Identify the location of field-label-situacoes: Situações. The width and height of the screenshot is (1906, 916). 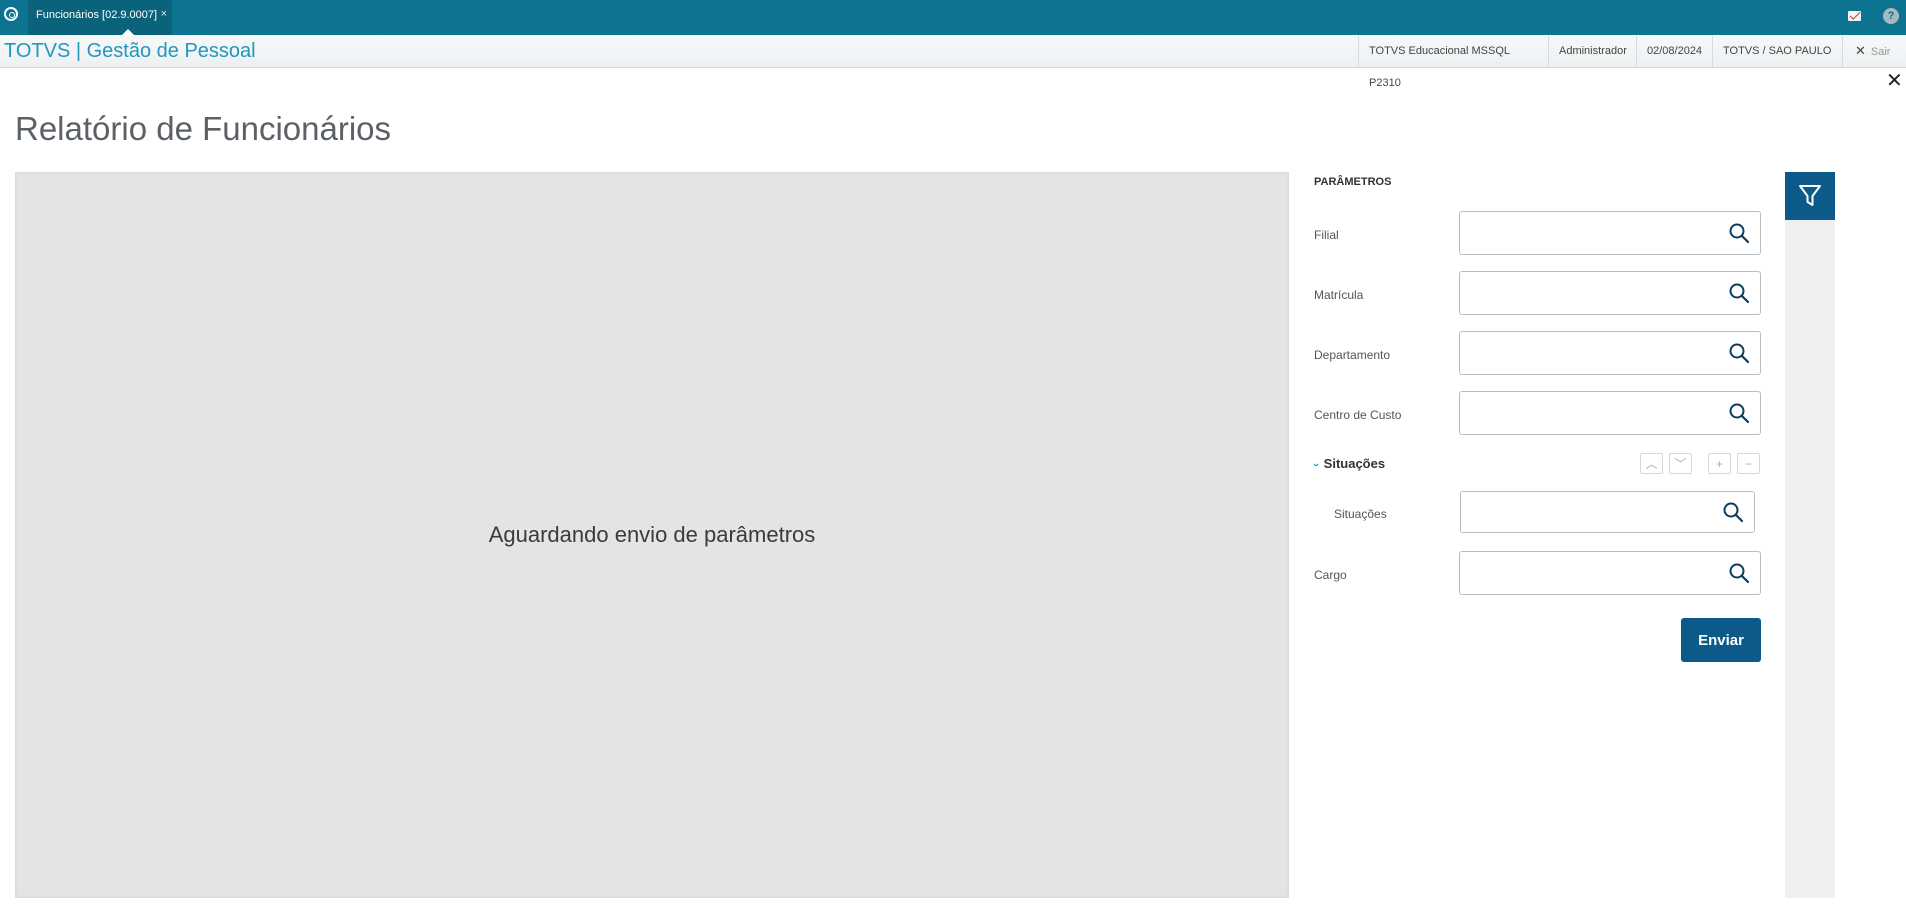
(1360, 514).